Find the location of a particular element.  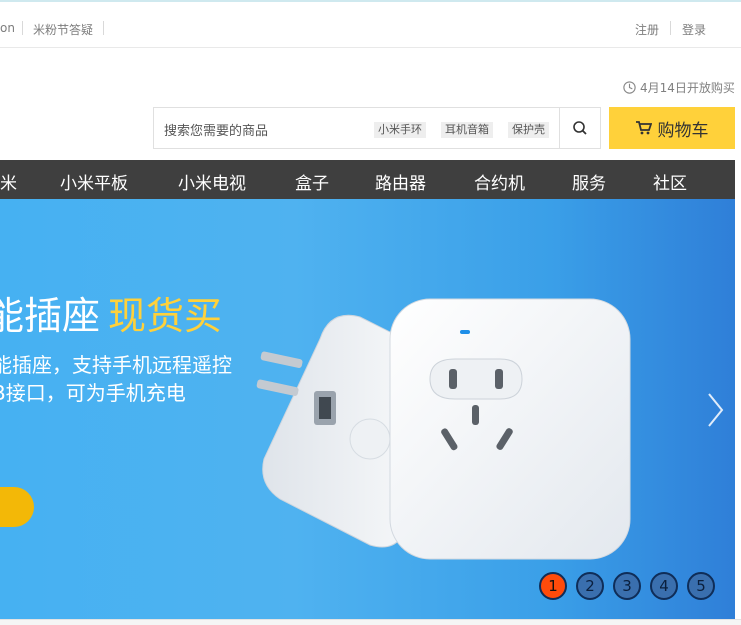

banner-headline: 能插座 现货买 is located at coordinates (111, 312).